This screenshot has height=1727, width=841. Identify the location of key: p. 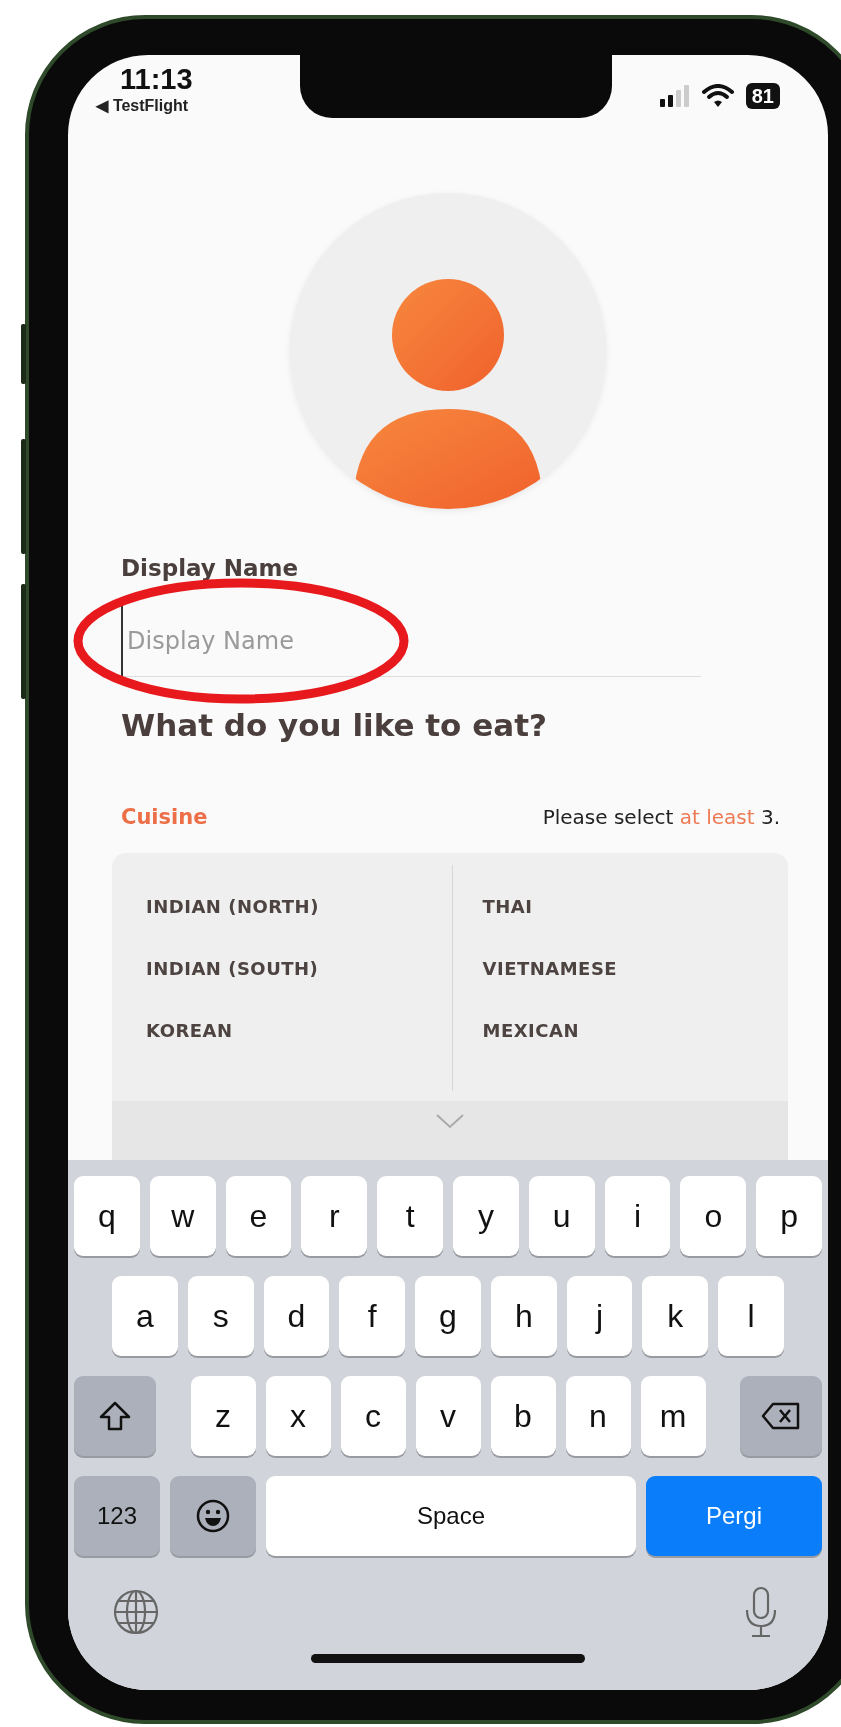
(789, 1216).